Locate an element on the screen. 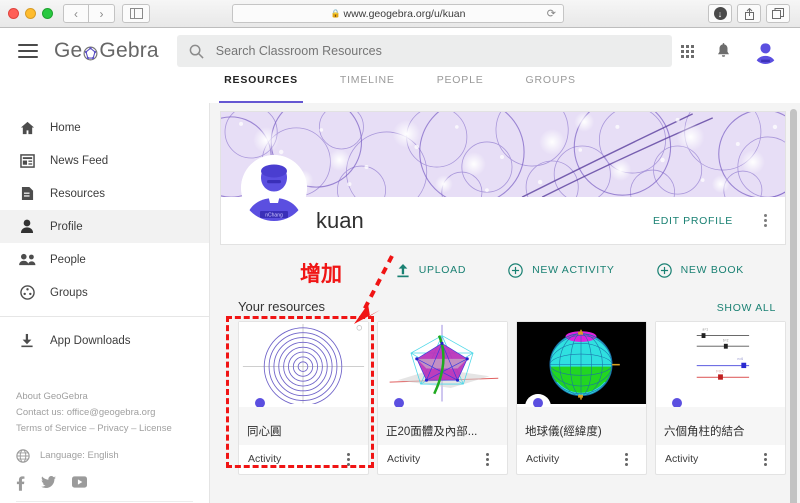 The height and width of the screenshot is (503, 800). window-controls is located at coordinates (30, 13).